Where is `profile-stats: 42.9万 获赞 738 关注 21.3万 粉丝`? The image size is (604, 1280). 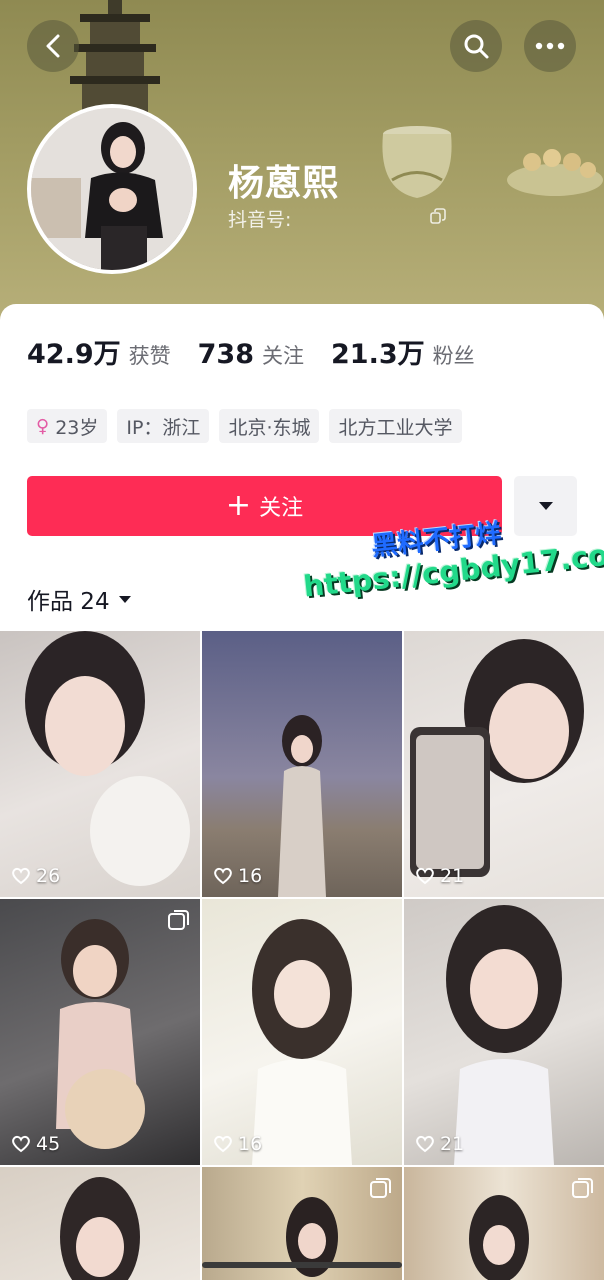 profile-stats: 42.9万 获赞 738 关注 21.3万 粉丝 is located at coordinates (264, 351).